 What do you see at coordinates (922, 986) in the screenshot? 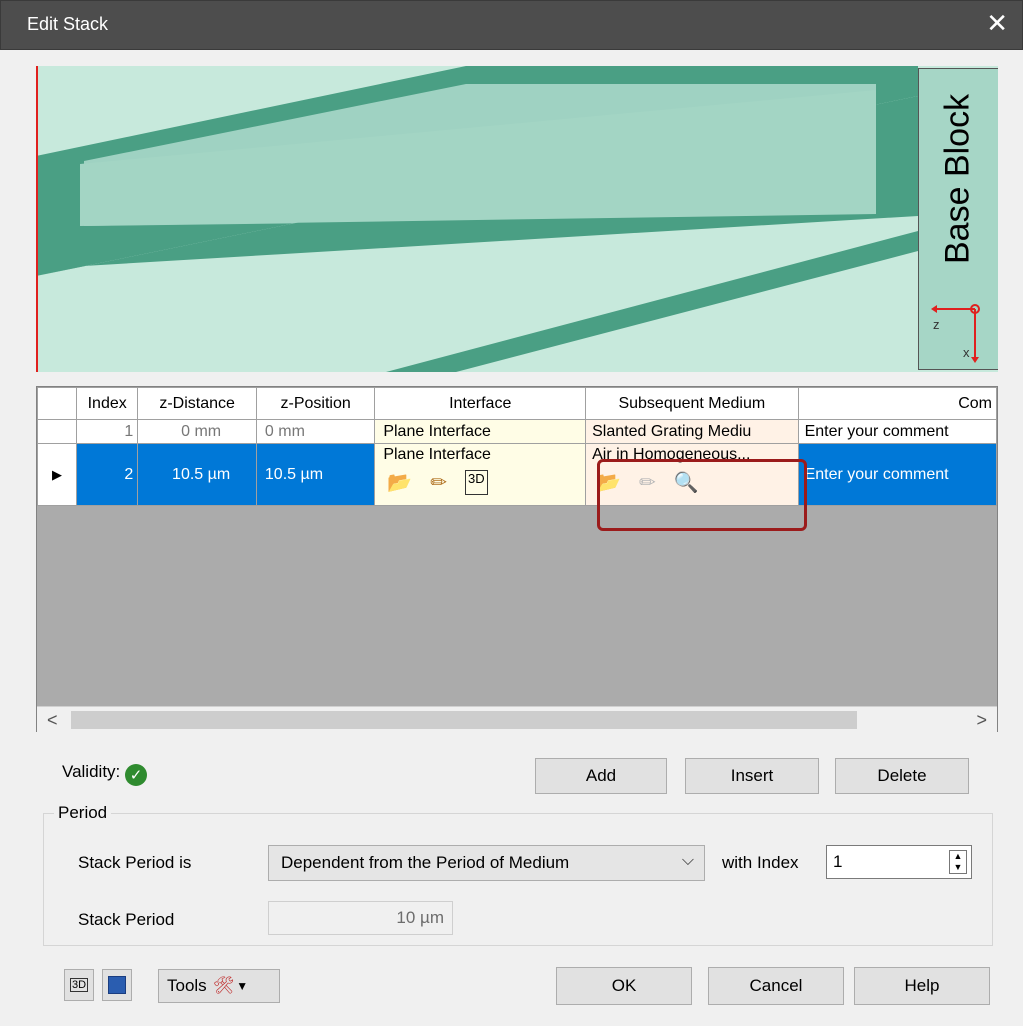
I see `help-button: Help` at bounding box center [922, 986].